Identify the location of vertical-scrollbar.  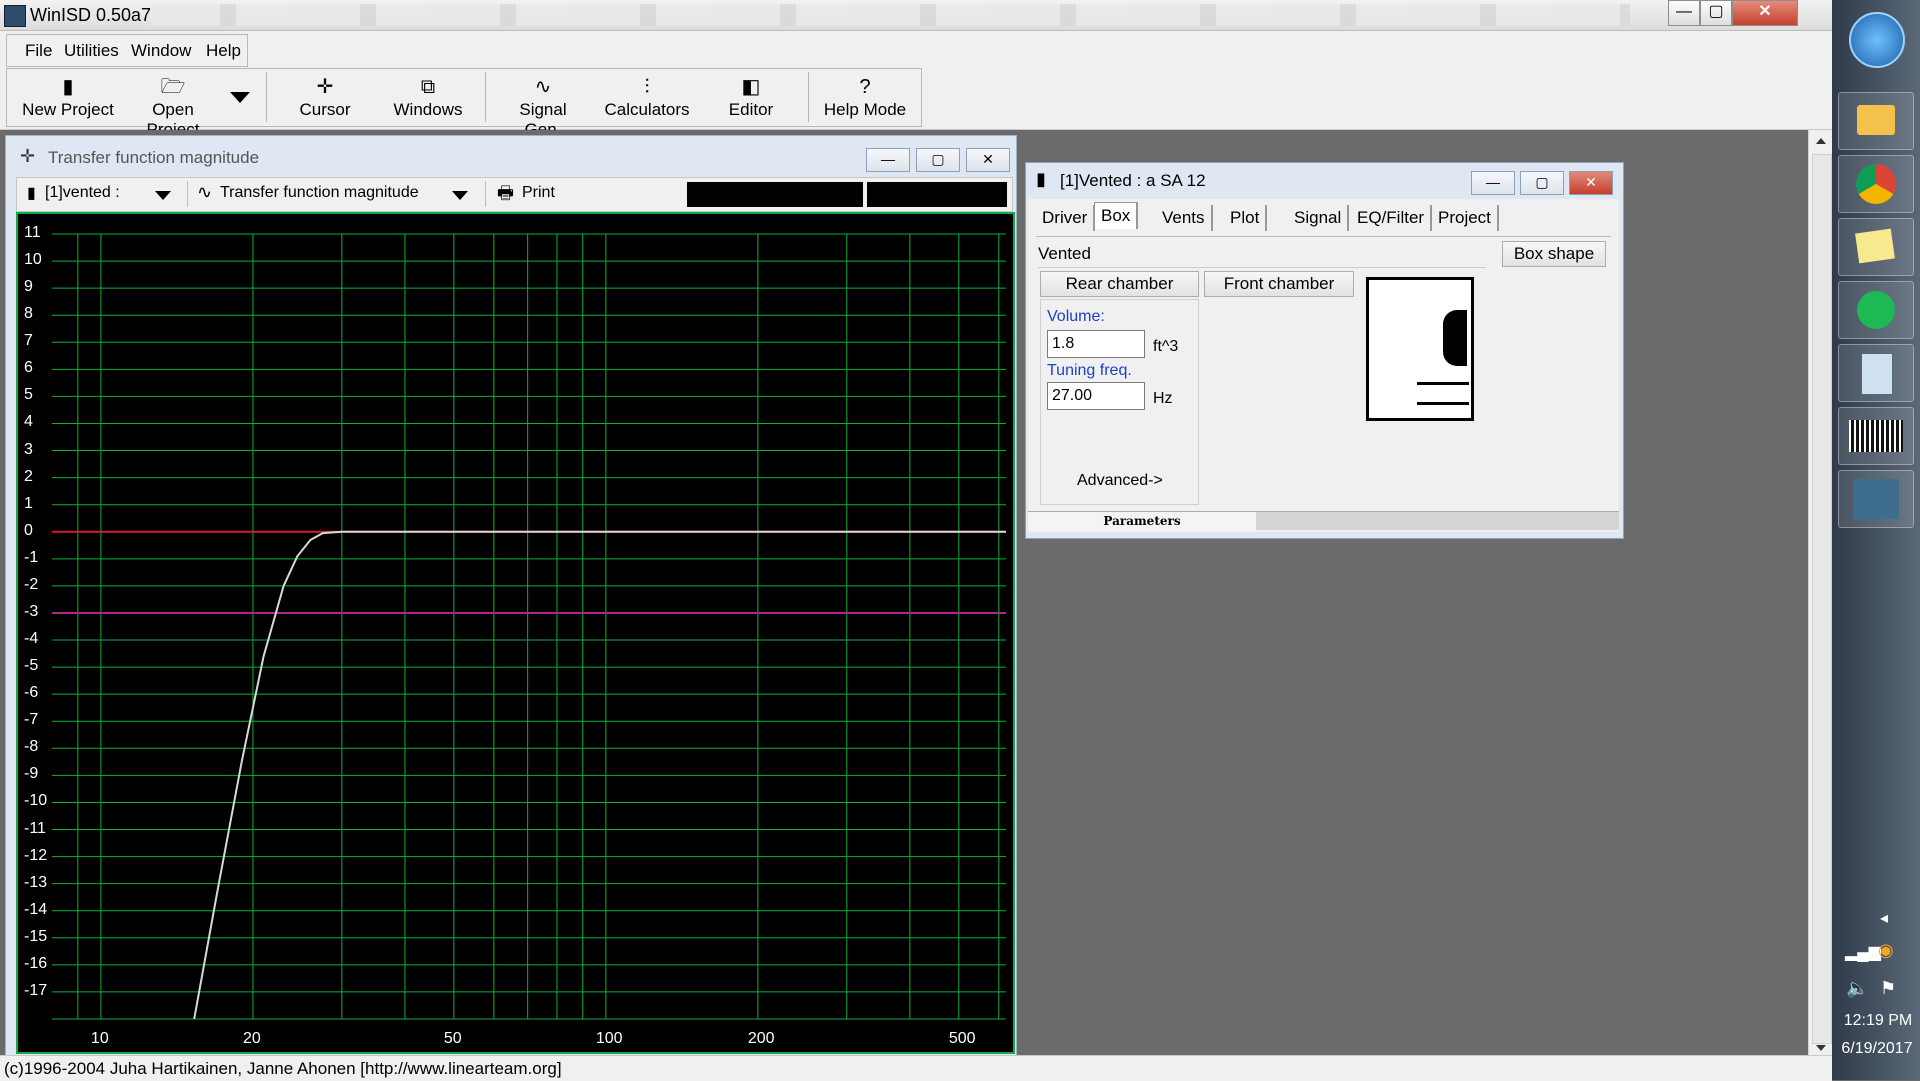
(1820, 592).